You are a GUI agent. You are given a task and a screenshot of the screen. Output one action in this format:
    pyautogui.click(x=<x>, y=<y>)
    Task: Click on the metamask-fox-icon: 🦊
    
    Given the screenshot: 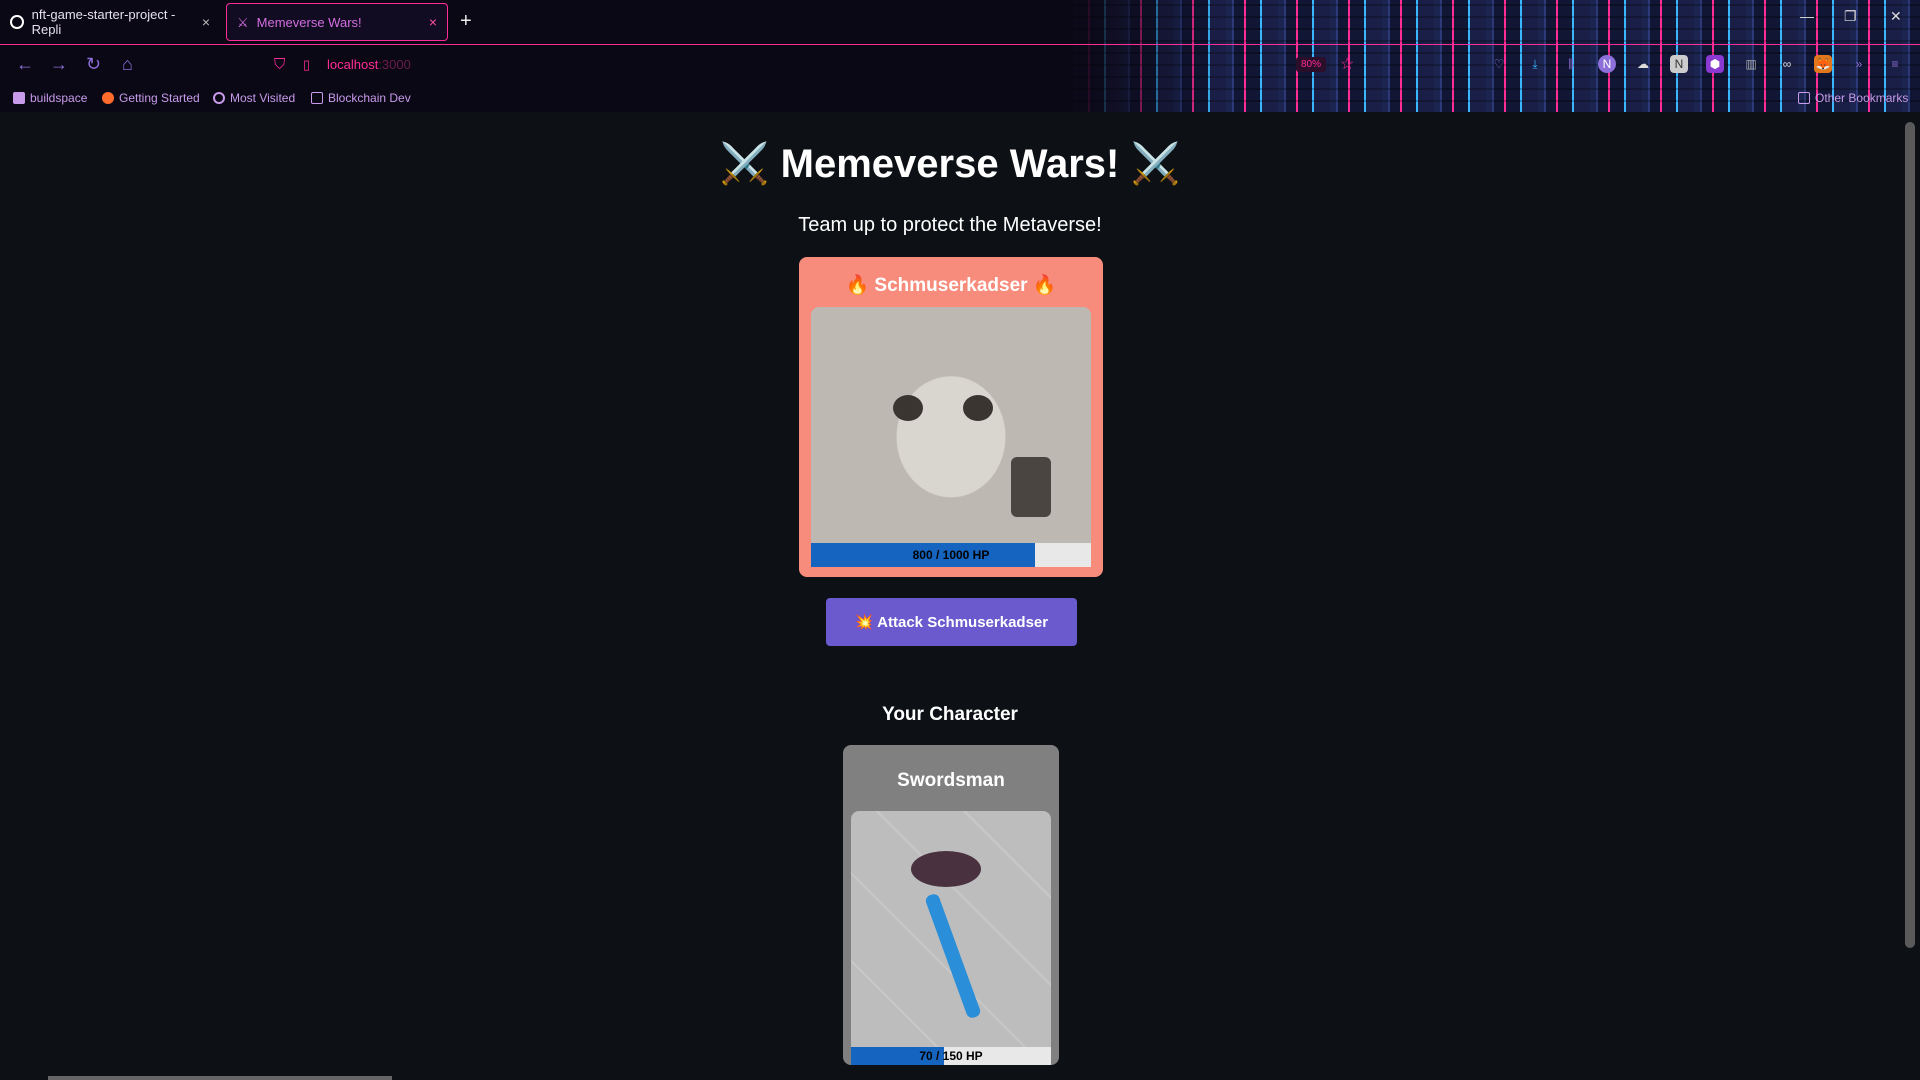 What is the action you would take?
    pyautogui.click(x=1823, y=64)
    